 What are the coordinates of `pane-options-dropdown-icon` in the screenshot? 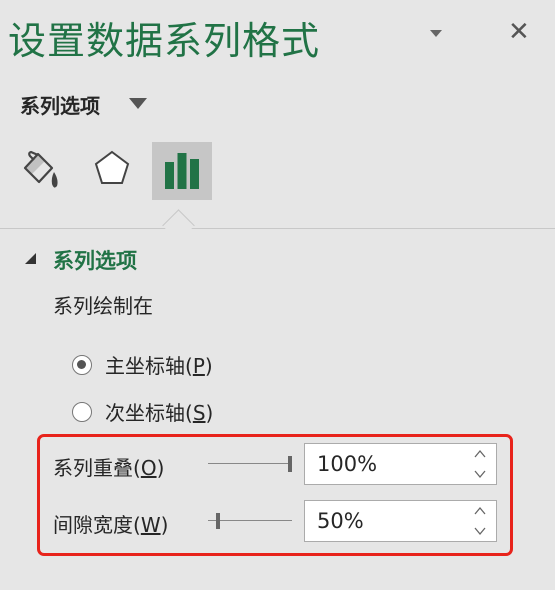 It's located at (436, 33).